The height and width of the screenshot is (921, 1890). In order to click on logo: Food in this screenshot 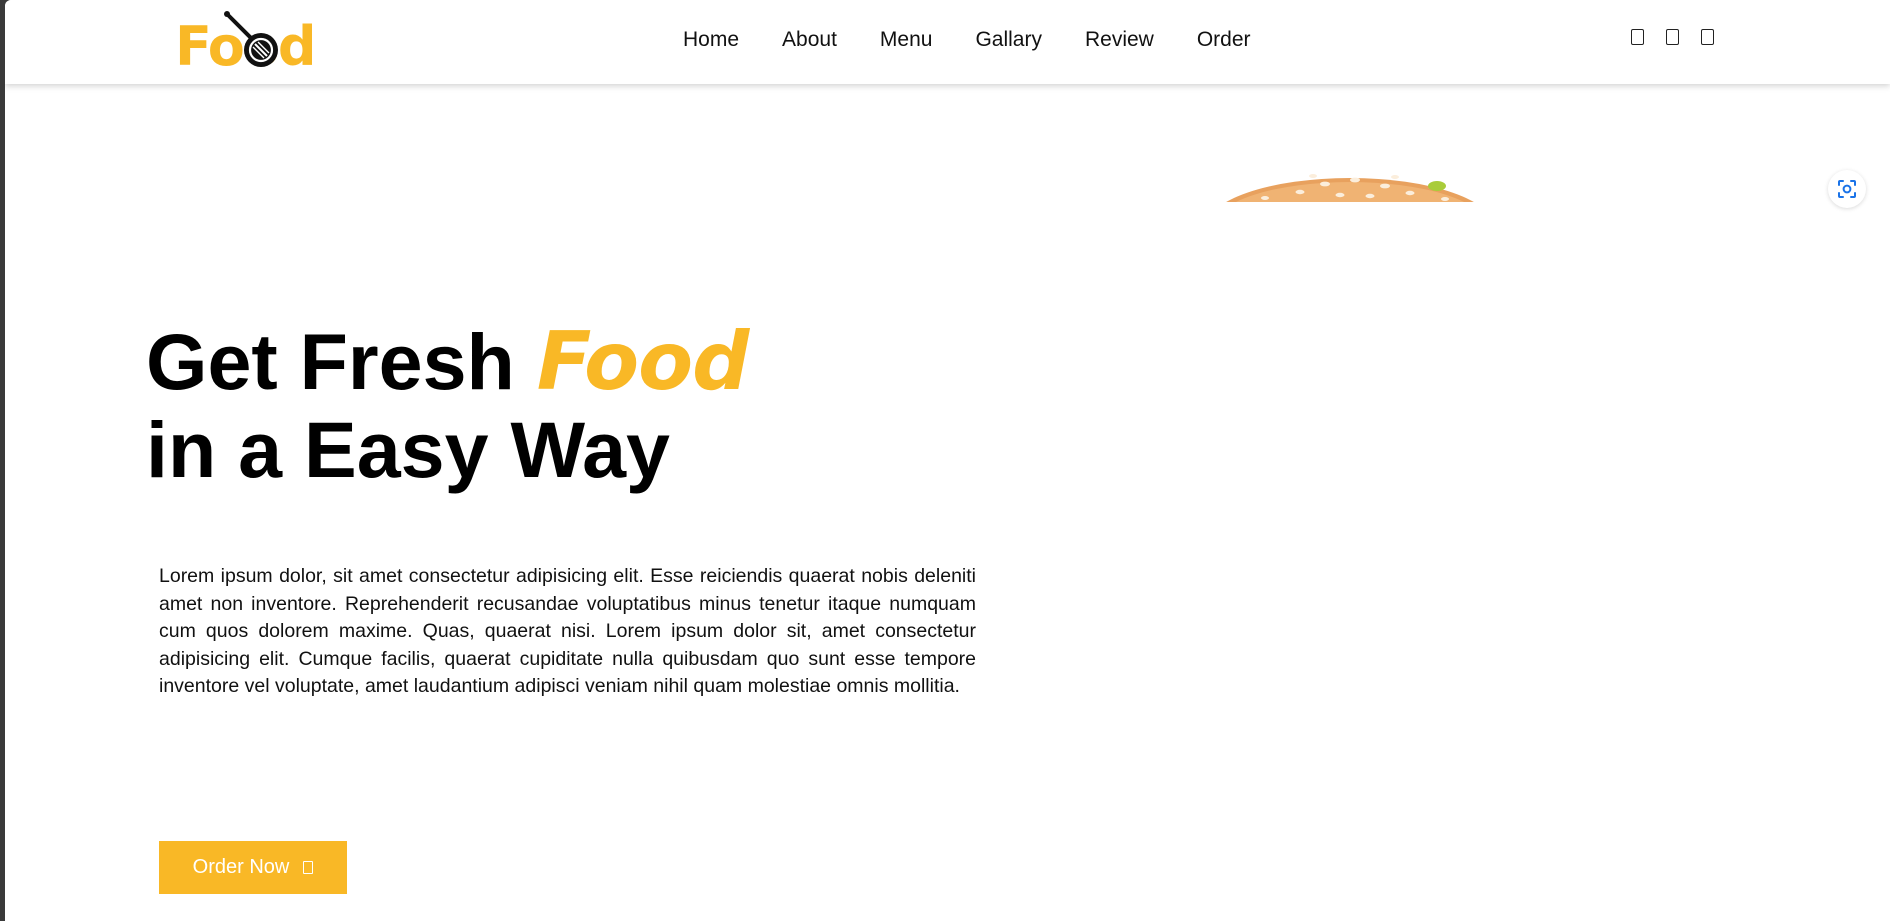, I will do `click(250, 42)`.